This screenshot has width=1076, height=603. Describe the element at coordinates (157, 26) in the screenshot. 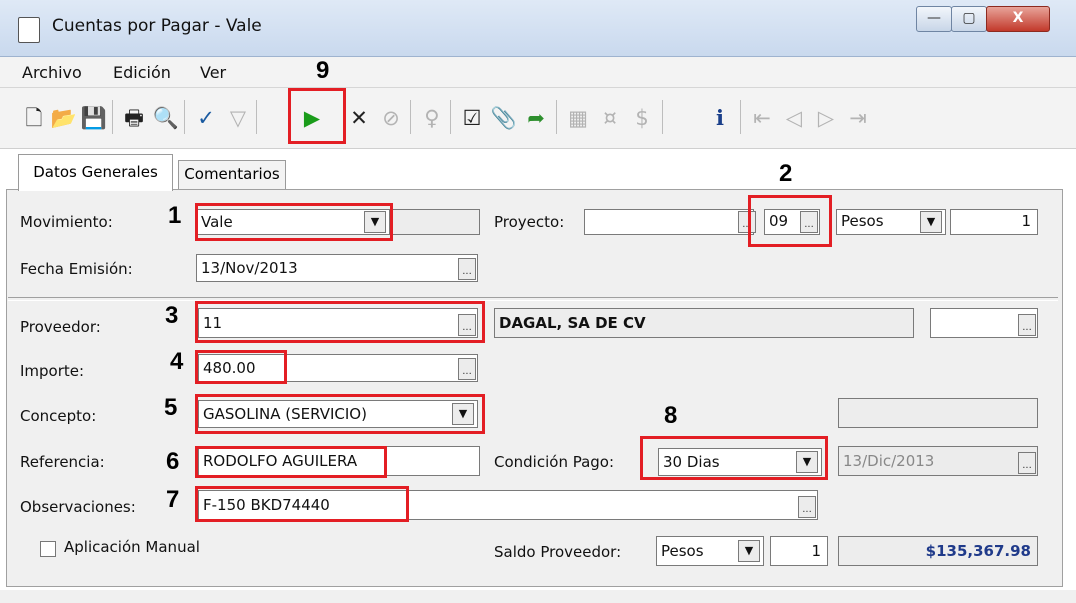

I see `window-title: Cuentas por Pagar - Vale` at that location.